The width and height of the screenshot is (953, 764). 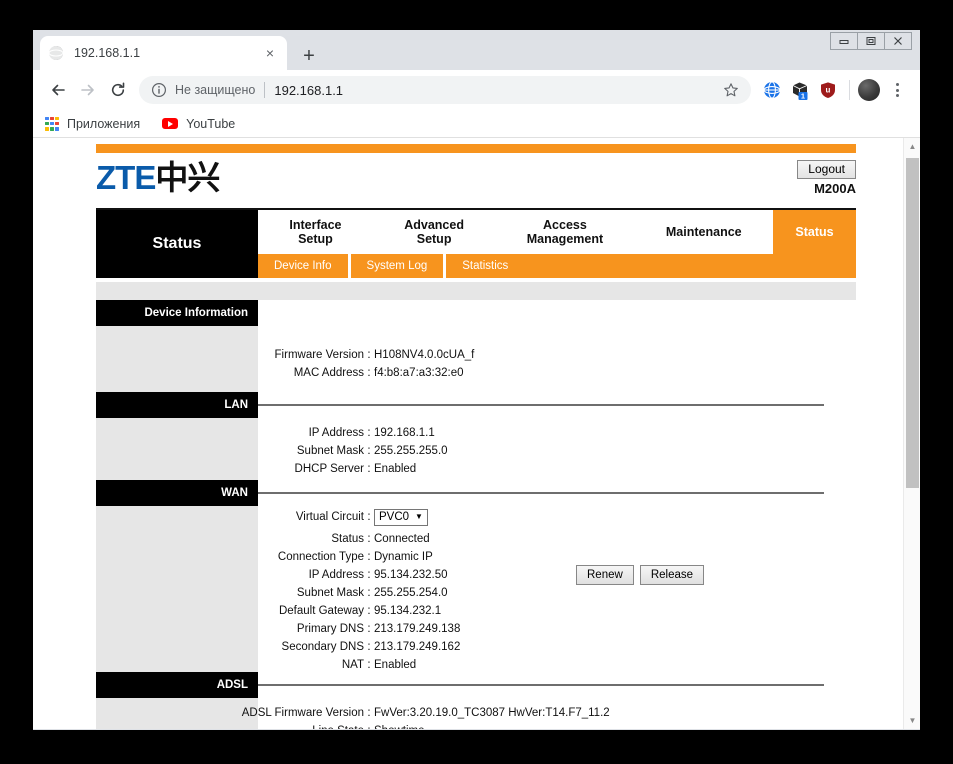 I want to click on row-mac-address: MAC Address : f4:b8:a7:a3:32:e0, so click(x=476, y=373).